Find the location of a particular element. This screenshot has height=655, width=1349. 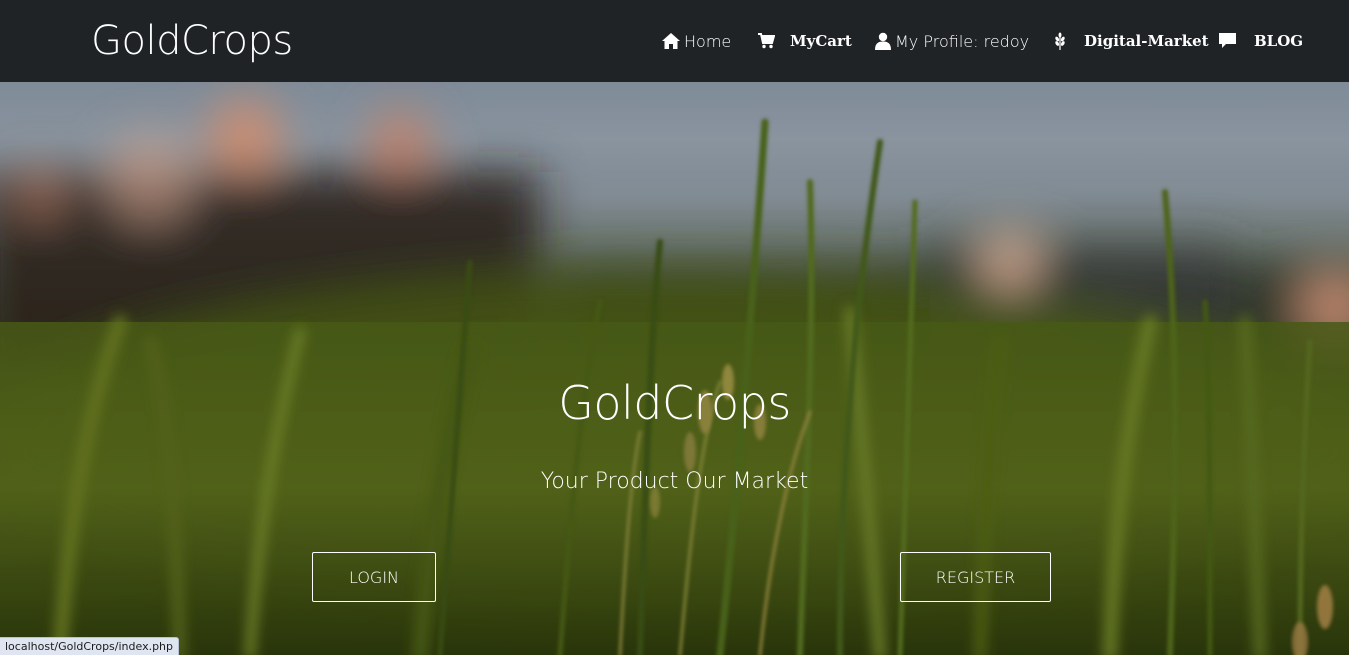

status-bar-url: localhost/GoldCrops/index.php is located at coordinates (90, 646).